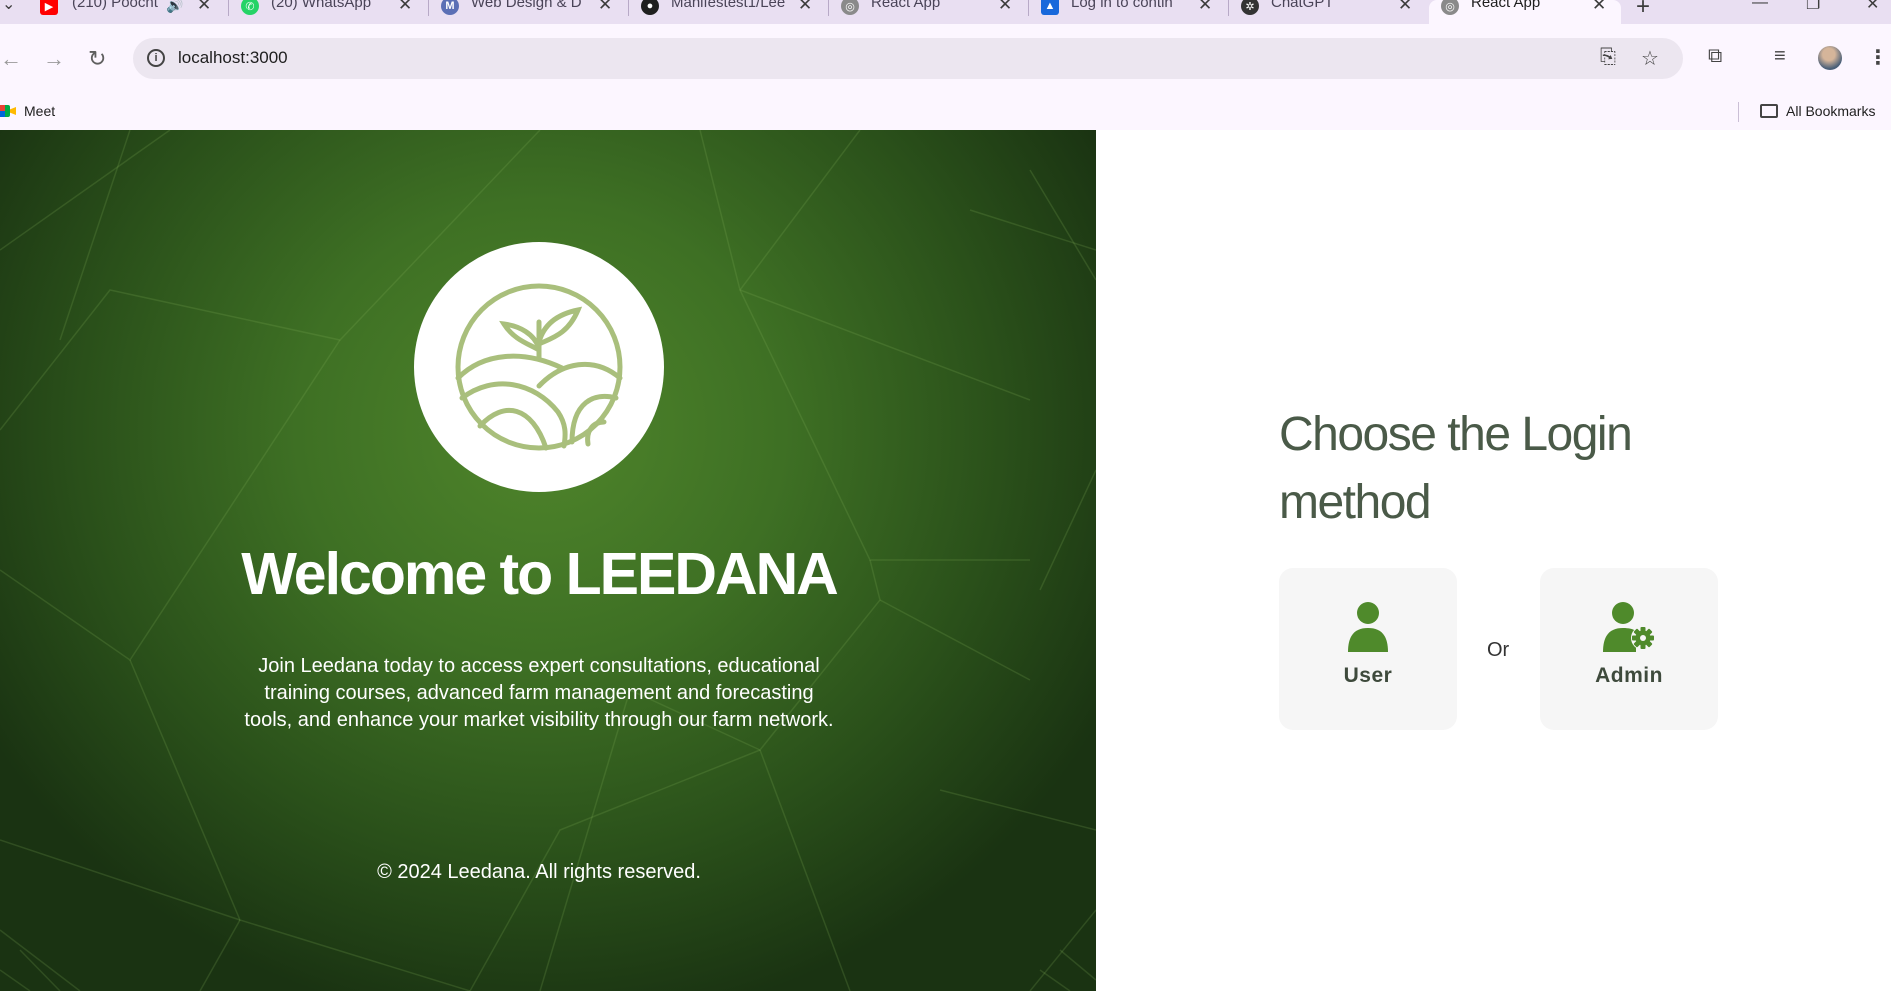 The height and width of the screenshot is (991, 1891). I want to click on all-bookmarks-button: All Bookmarks, so click(1817, 111).